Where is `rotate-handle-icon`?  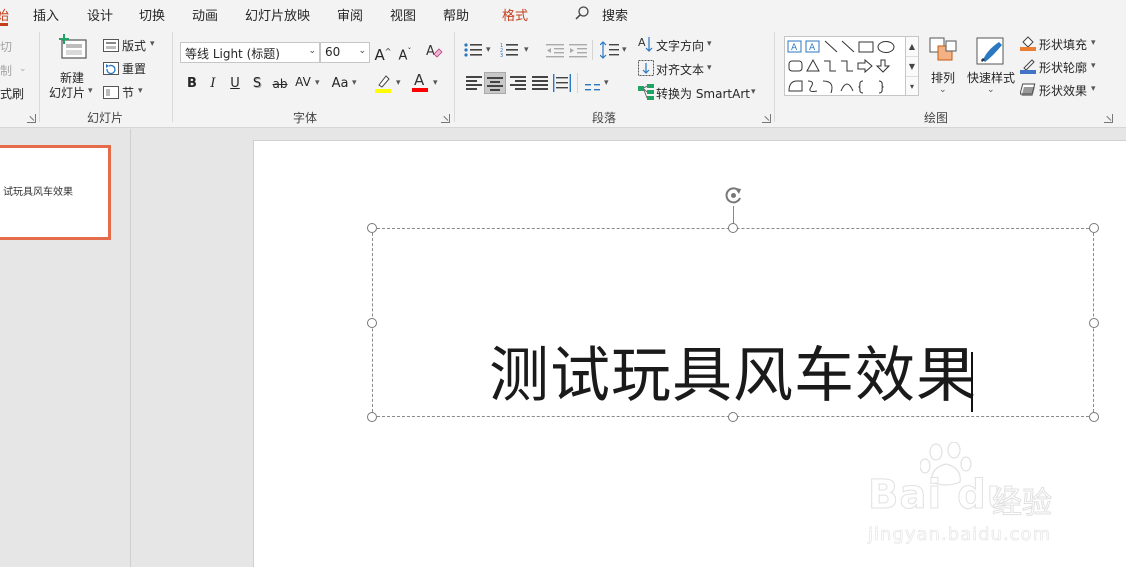
rotate-handle-icon is located at coordinates (733, 195).